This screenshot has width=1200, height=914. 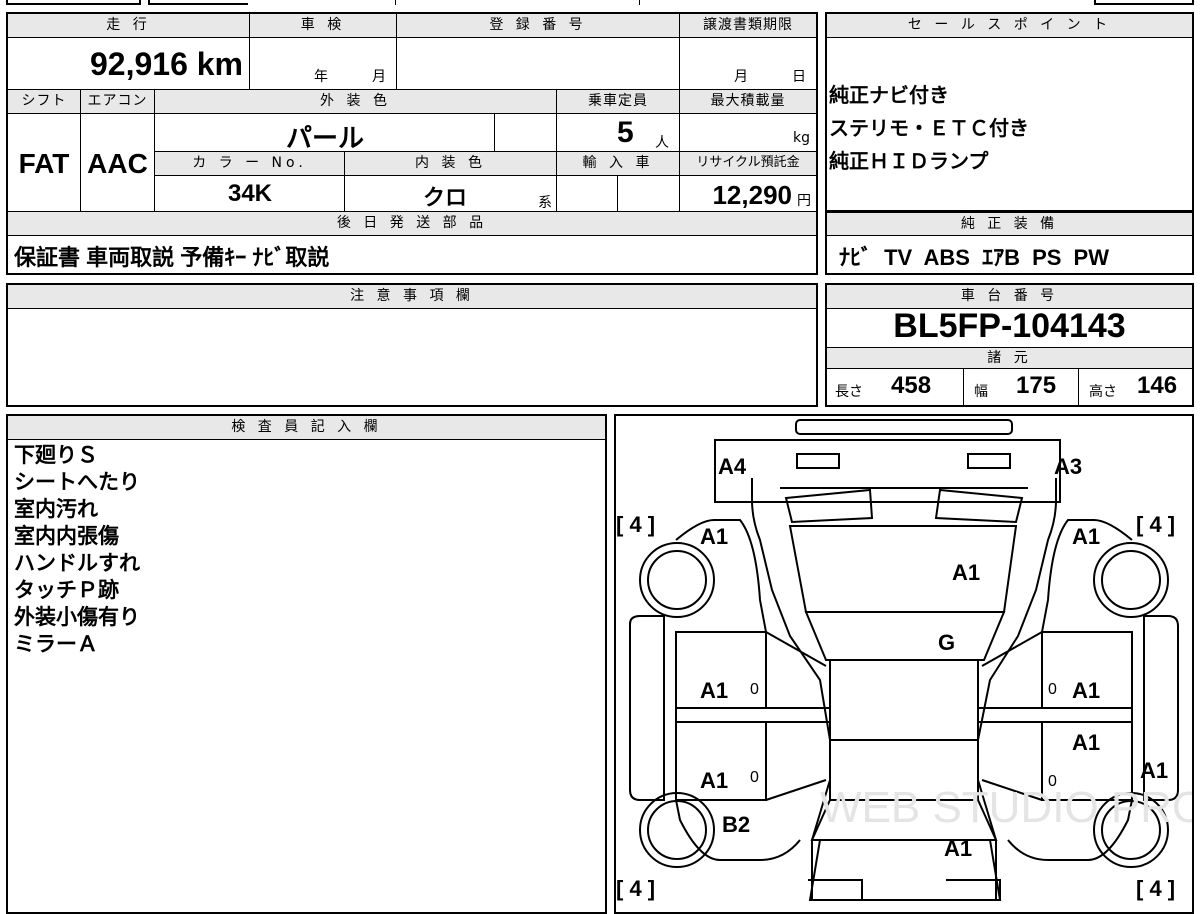 I want to click on registration-header: 登 録 番 号, so click(x=538, y=26).